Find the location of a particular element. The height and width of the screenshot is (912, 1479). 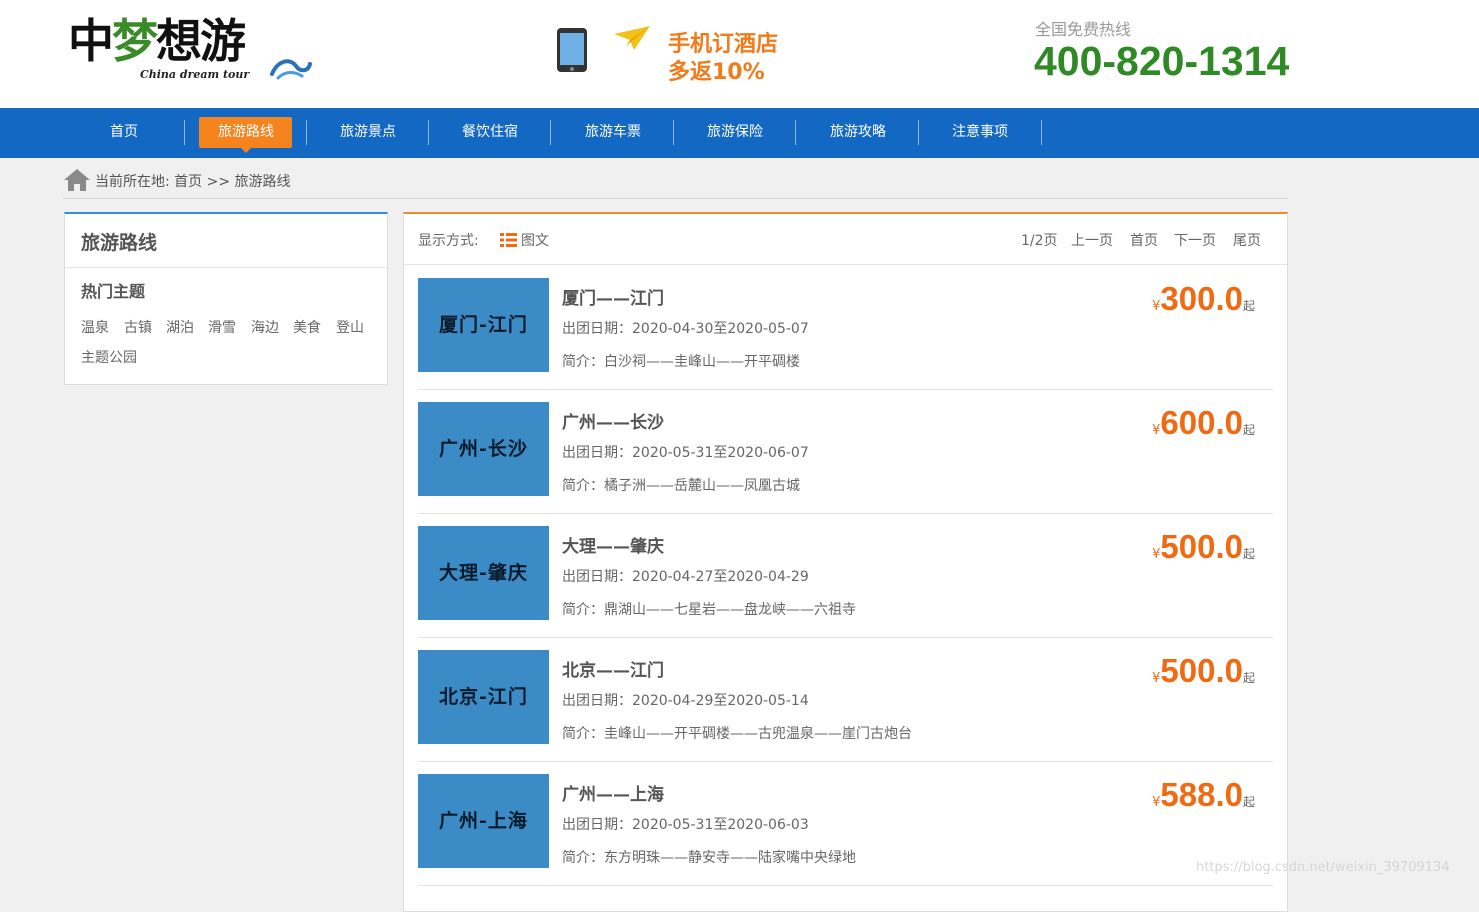

nav-label: 注意事项 is located at coordinates (980, 132).